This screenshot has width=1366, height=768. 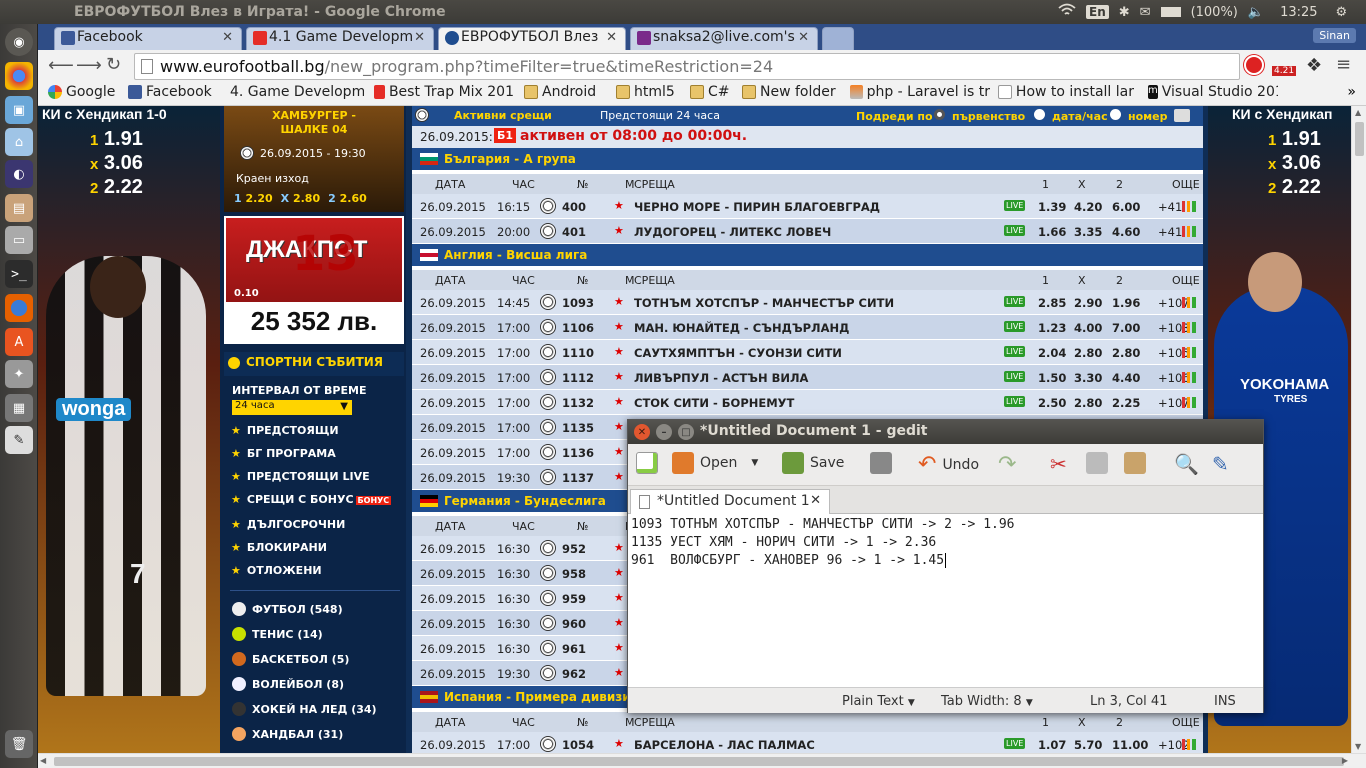 I want to click on odd-ox: 3.35, so click(x=1088, y=232).